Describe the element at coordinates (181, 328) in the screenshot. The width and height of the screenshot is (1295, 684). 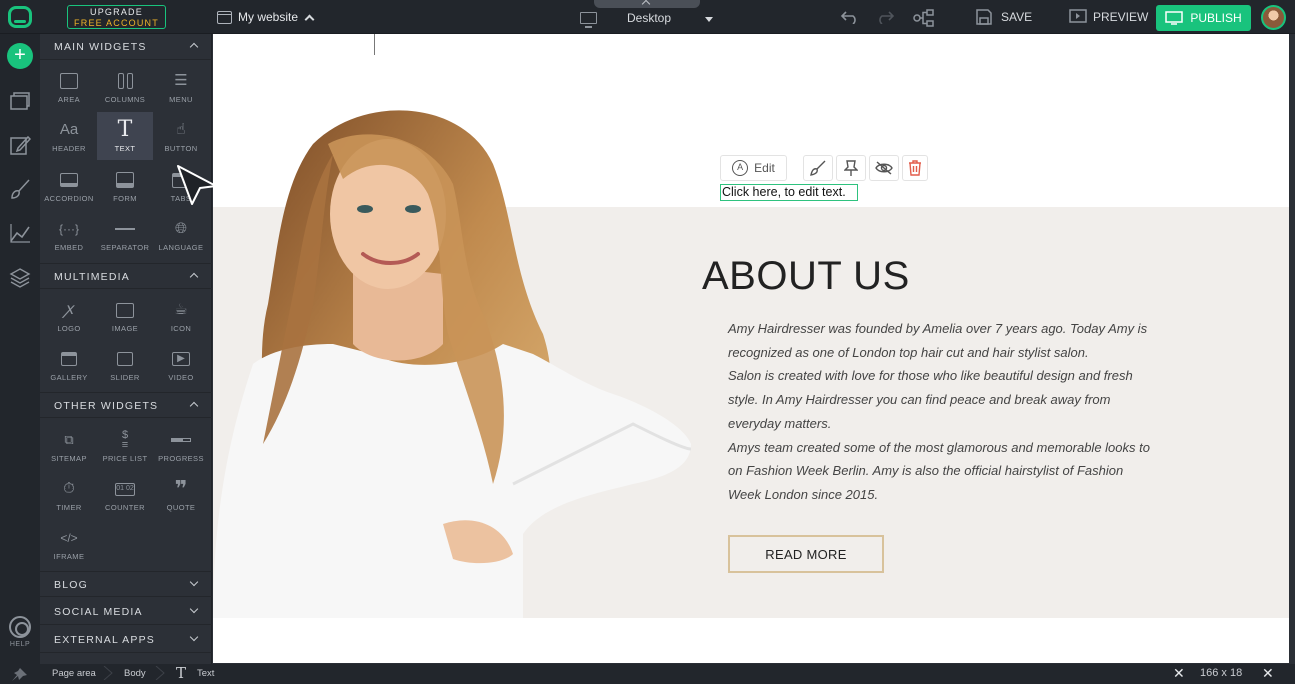
I see `widget-label: ICON` at that location.